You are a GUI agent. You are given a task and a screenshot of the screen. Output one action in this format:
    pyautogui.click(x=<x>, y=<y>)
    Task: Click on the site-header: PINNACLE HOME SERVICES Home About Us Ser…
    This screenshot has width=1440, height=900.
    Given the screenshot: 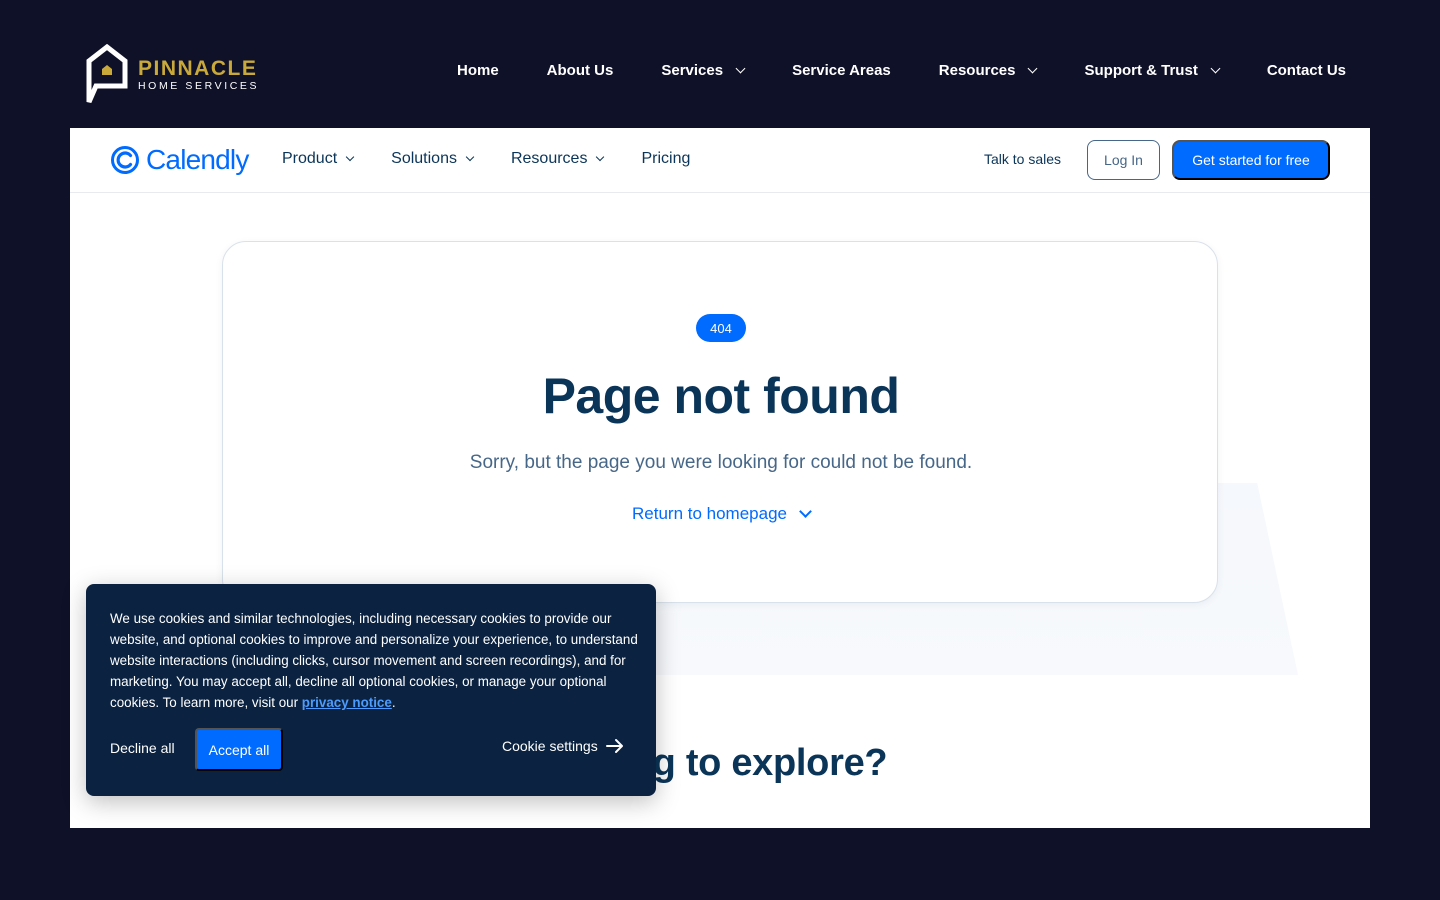 What is the action you would take?
    pyautogui.click(x=720, y=64)
    